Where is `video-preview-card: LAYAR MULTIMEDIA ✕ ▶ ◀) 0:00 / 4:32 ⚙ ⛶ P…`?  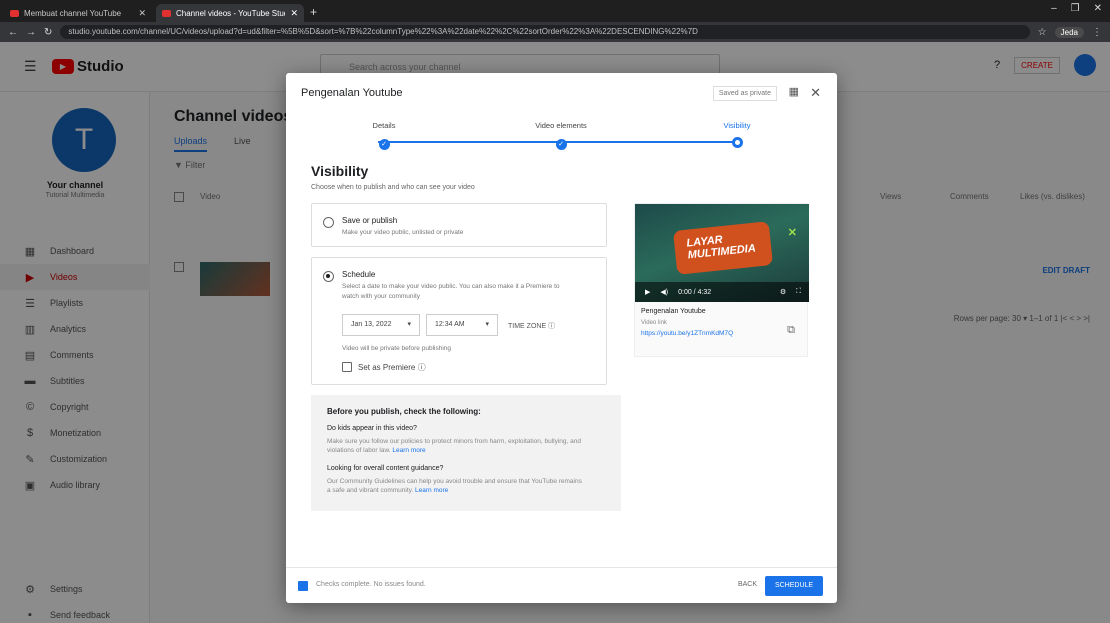 video-preview-card: LAYAR MULTIMEDIA ✕ ▶ ◀) 0:00 / 4:32 ⚙ ⛶ P… is located at coordinates (721, 280).